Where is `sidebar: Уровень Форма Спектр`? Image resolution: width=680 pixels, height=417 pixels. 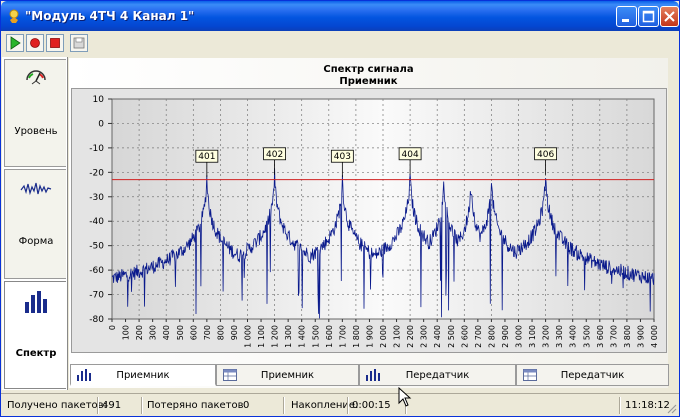 sidebar: Уровень Форма Спектр is located at coordinates (35, 223).